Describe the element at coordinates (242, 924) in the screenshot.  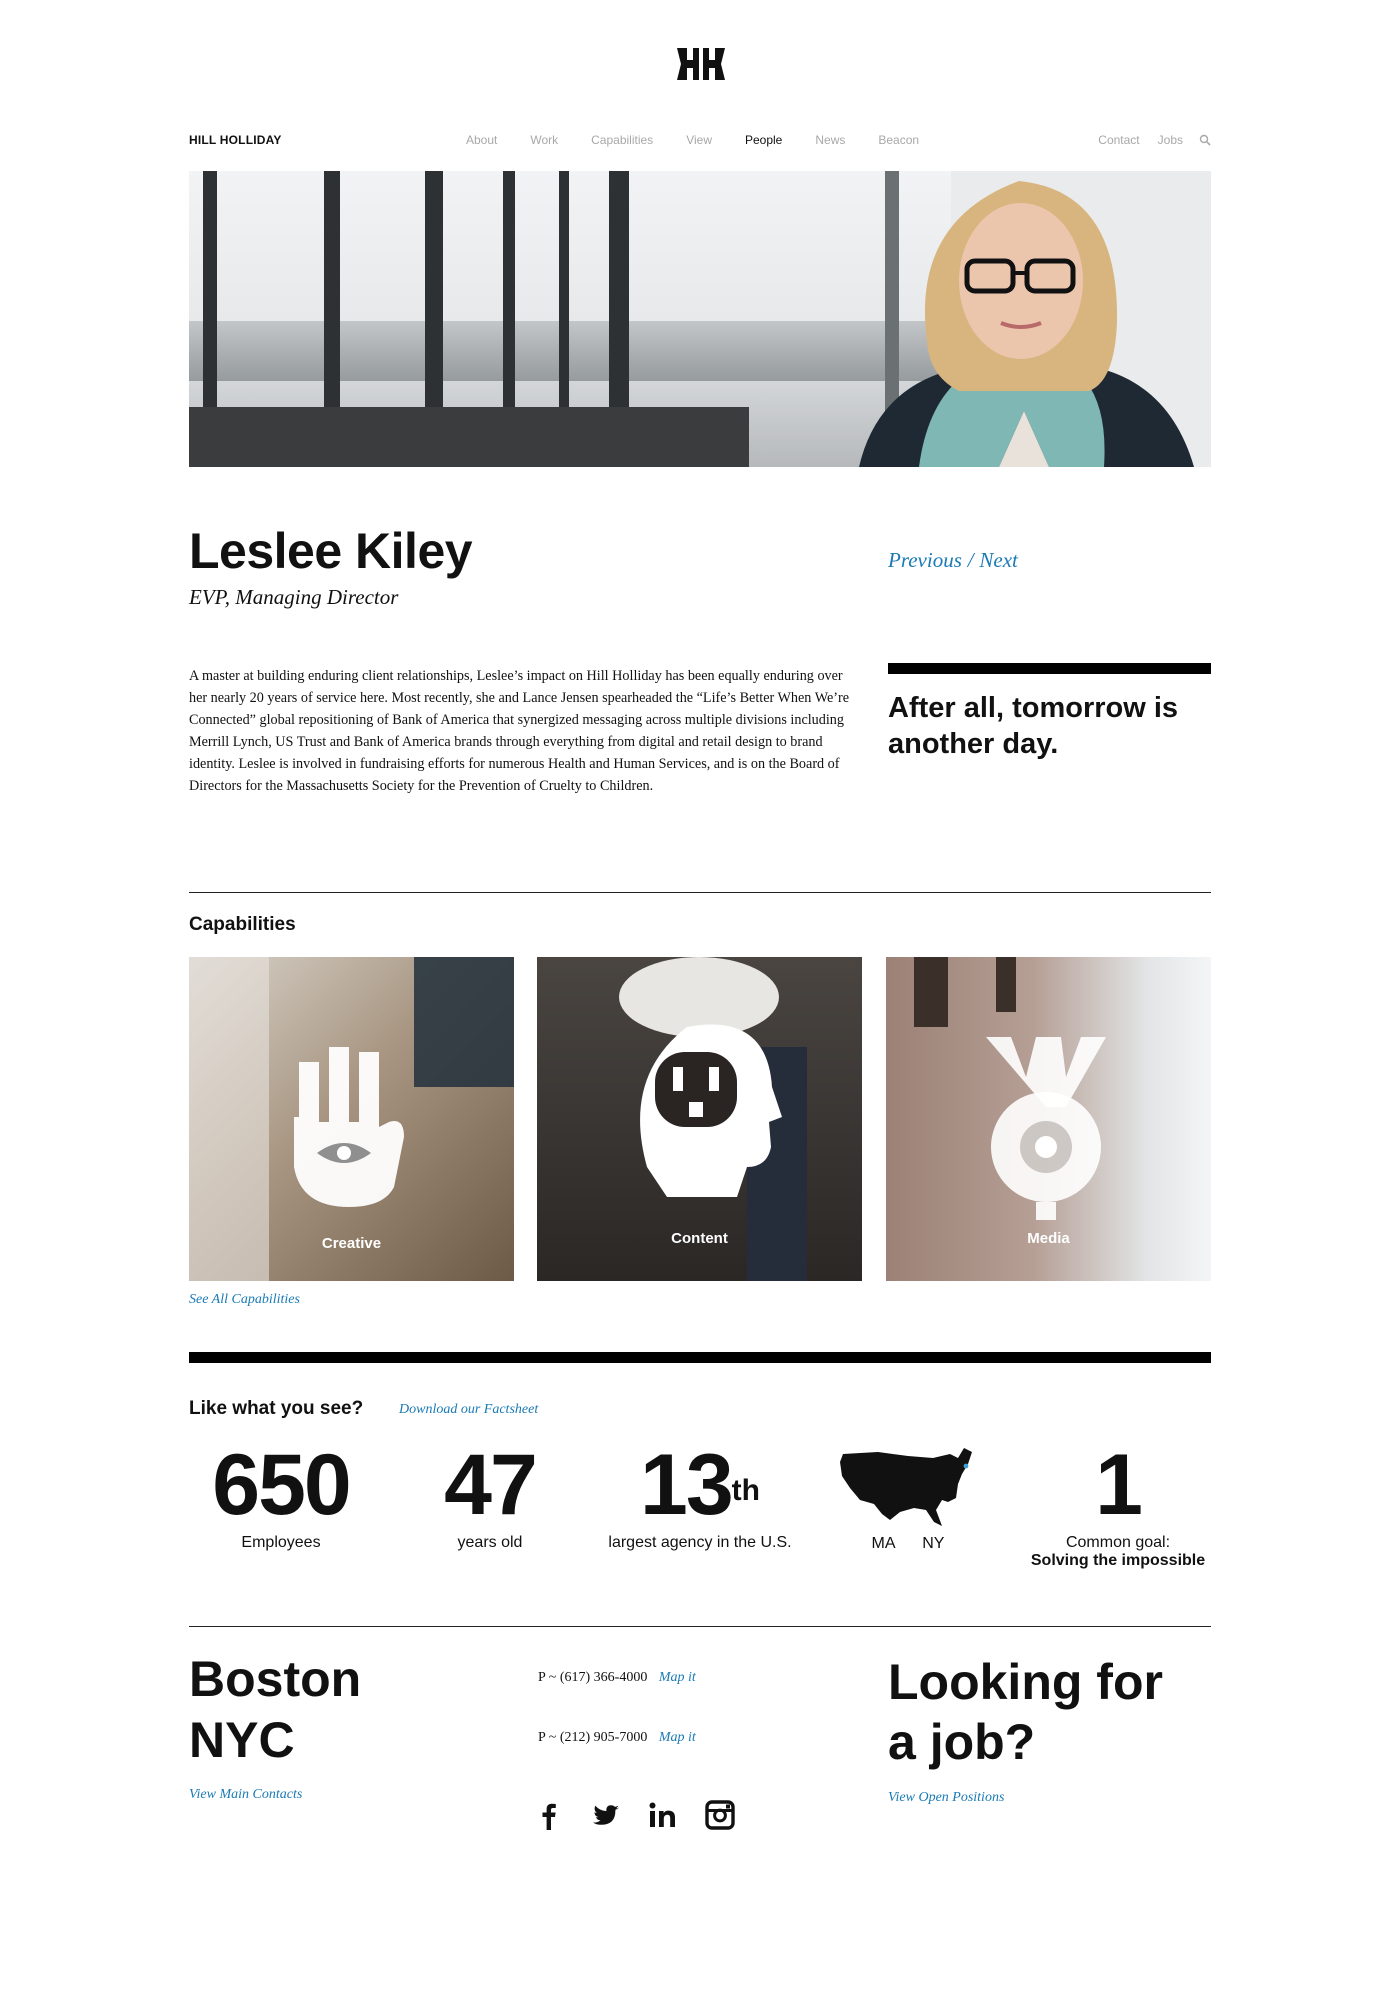
I see `capabilities-heading: Capabilities` at that location.